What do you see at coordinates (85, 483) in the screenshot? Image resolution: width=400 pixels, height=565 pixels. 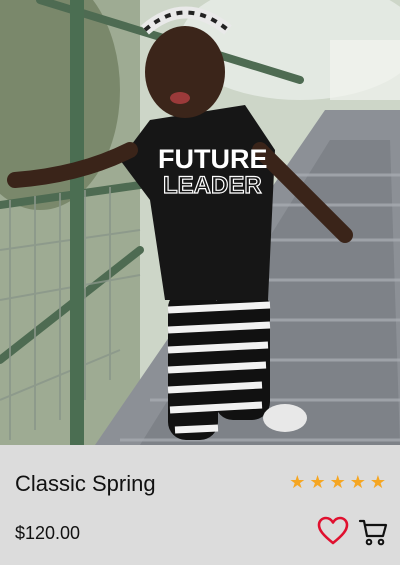 I see `product-title: Classic Spring` at bounding box center [85, 483].